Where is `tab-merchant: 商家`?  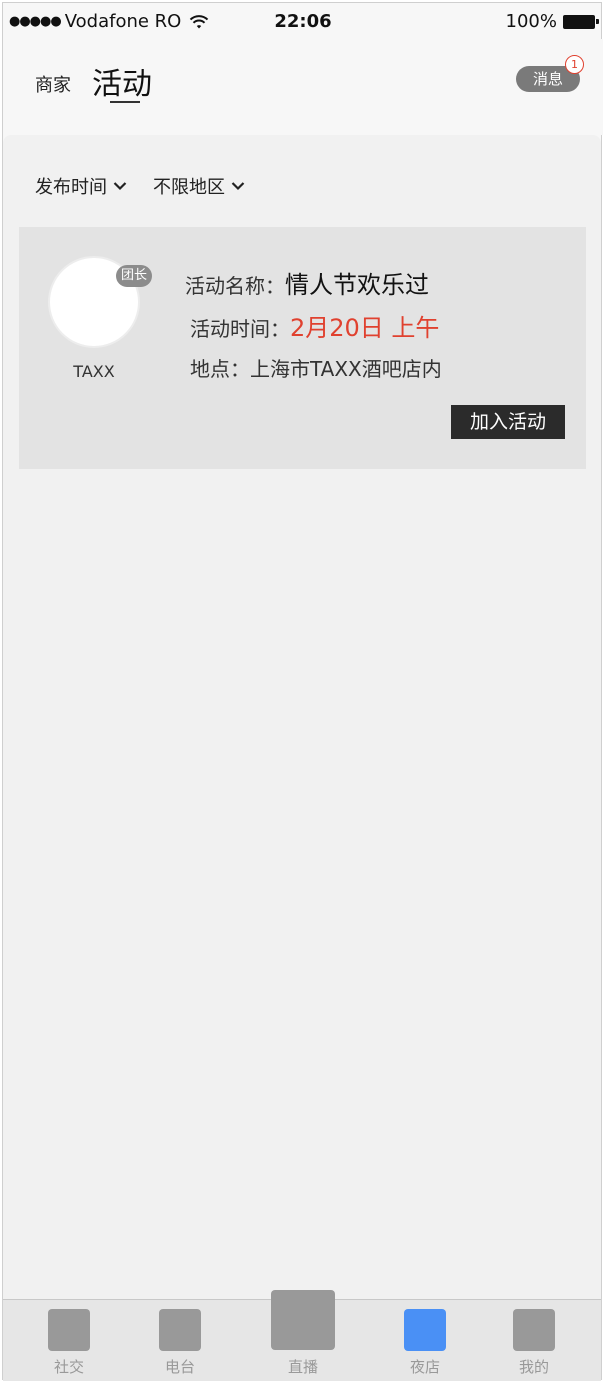 tab-merchant: 商家 is located at coordinates (53, 84).